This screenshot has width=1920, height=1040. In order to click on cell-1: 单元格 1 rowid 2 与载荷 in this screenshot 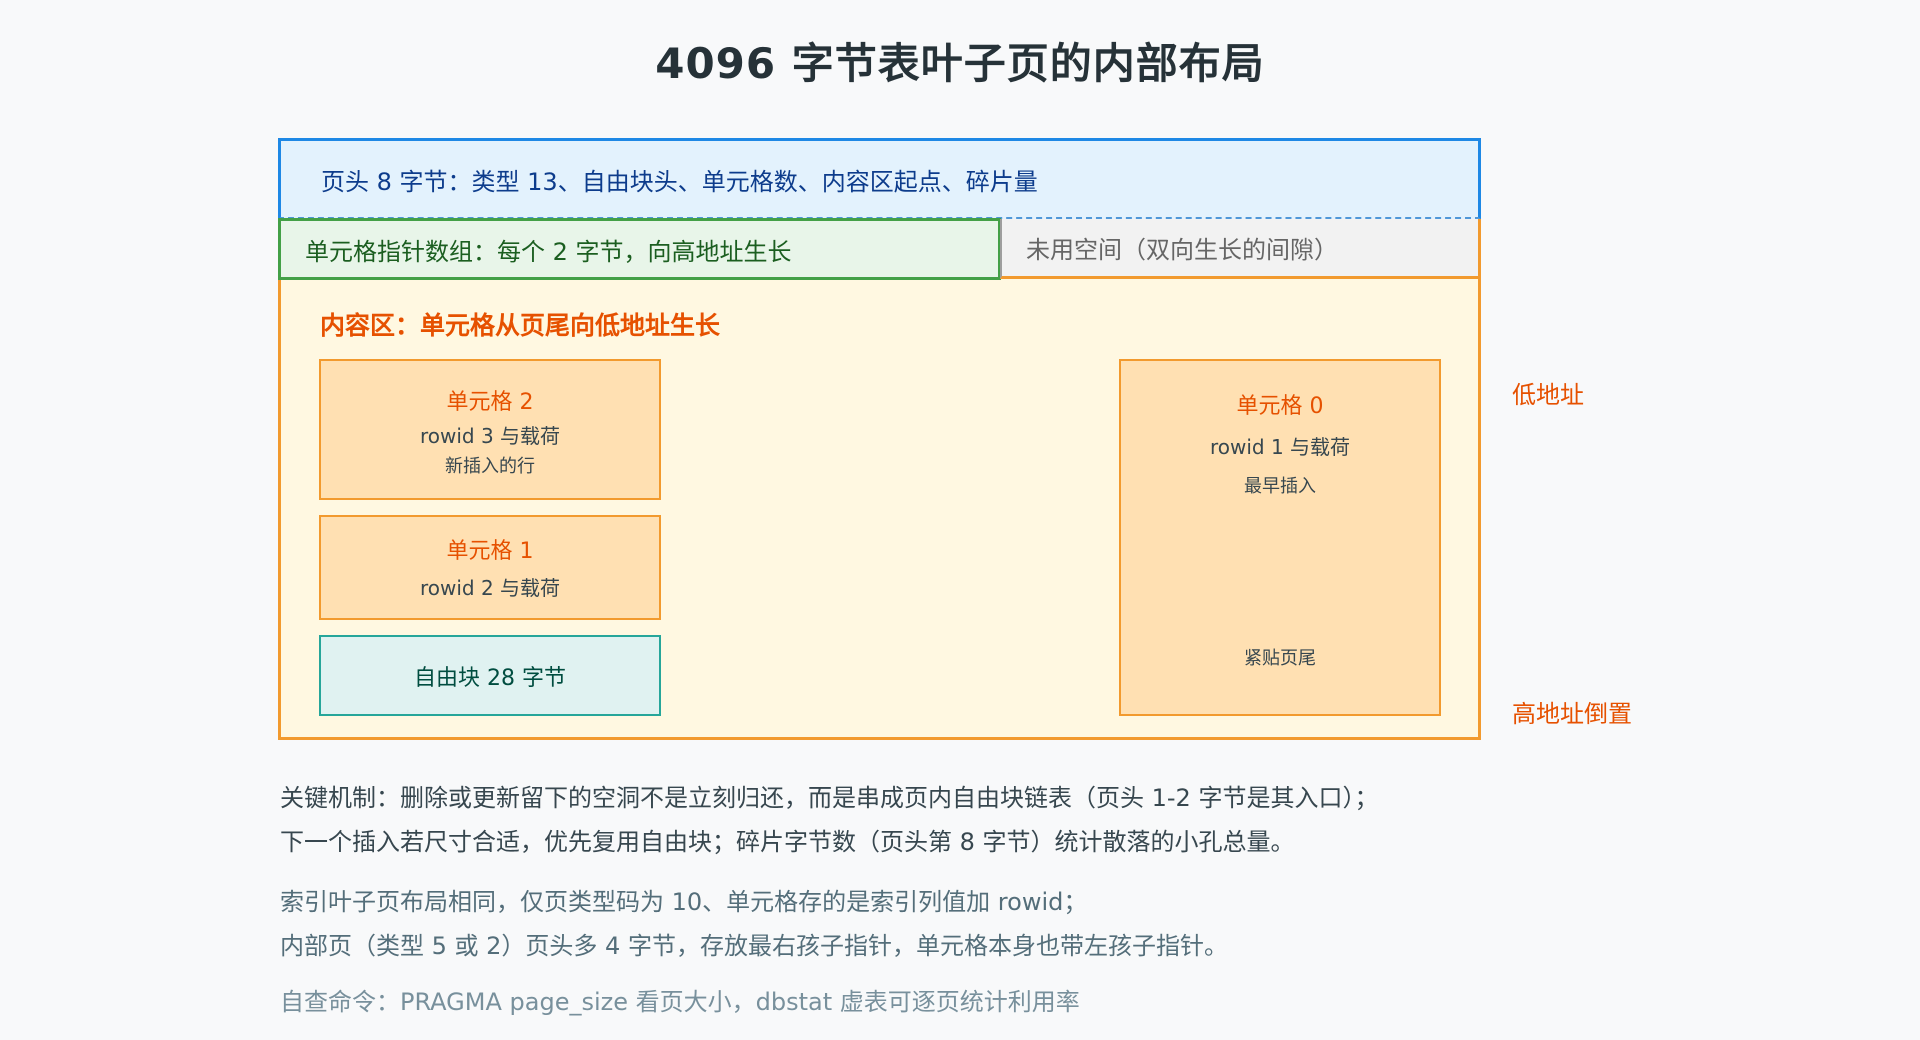, I will do `click(490, 567)`.